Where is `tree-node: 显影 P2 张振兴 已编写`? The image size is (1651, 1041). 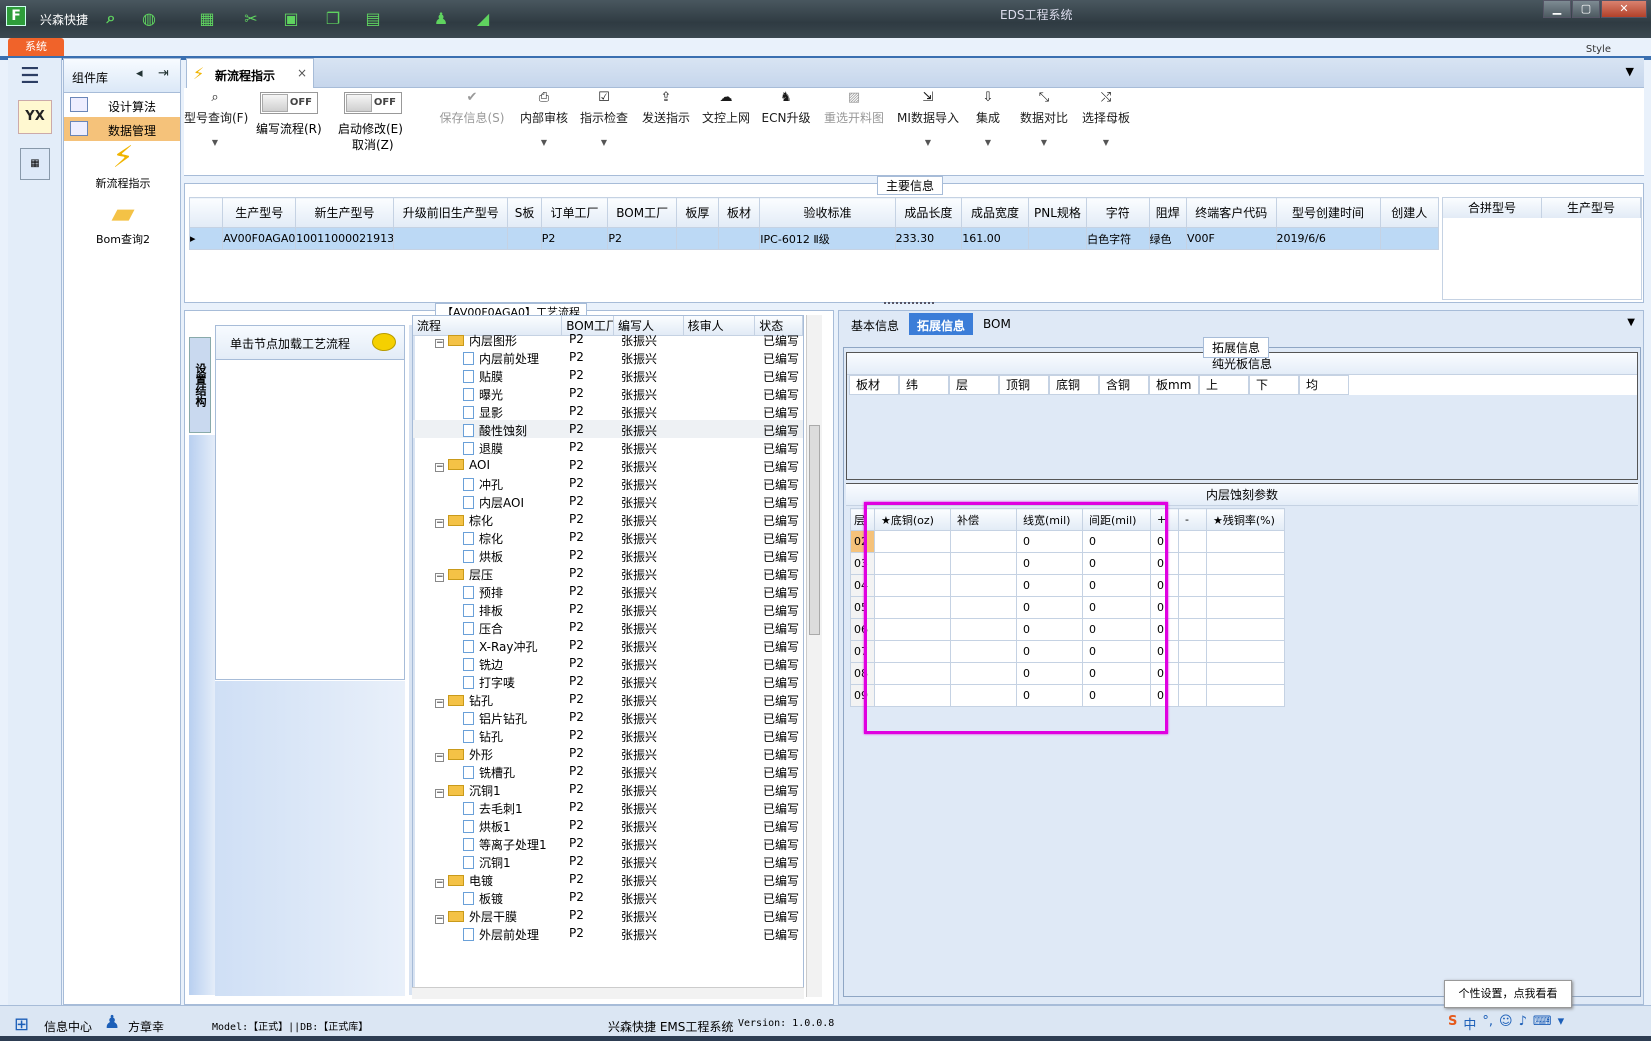 tree-node: 显影 P2 张振兴 已编写 is located at coordinates (608, 411).